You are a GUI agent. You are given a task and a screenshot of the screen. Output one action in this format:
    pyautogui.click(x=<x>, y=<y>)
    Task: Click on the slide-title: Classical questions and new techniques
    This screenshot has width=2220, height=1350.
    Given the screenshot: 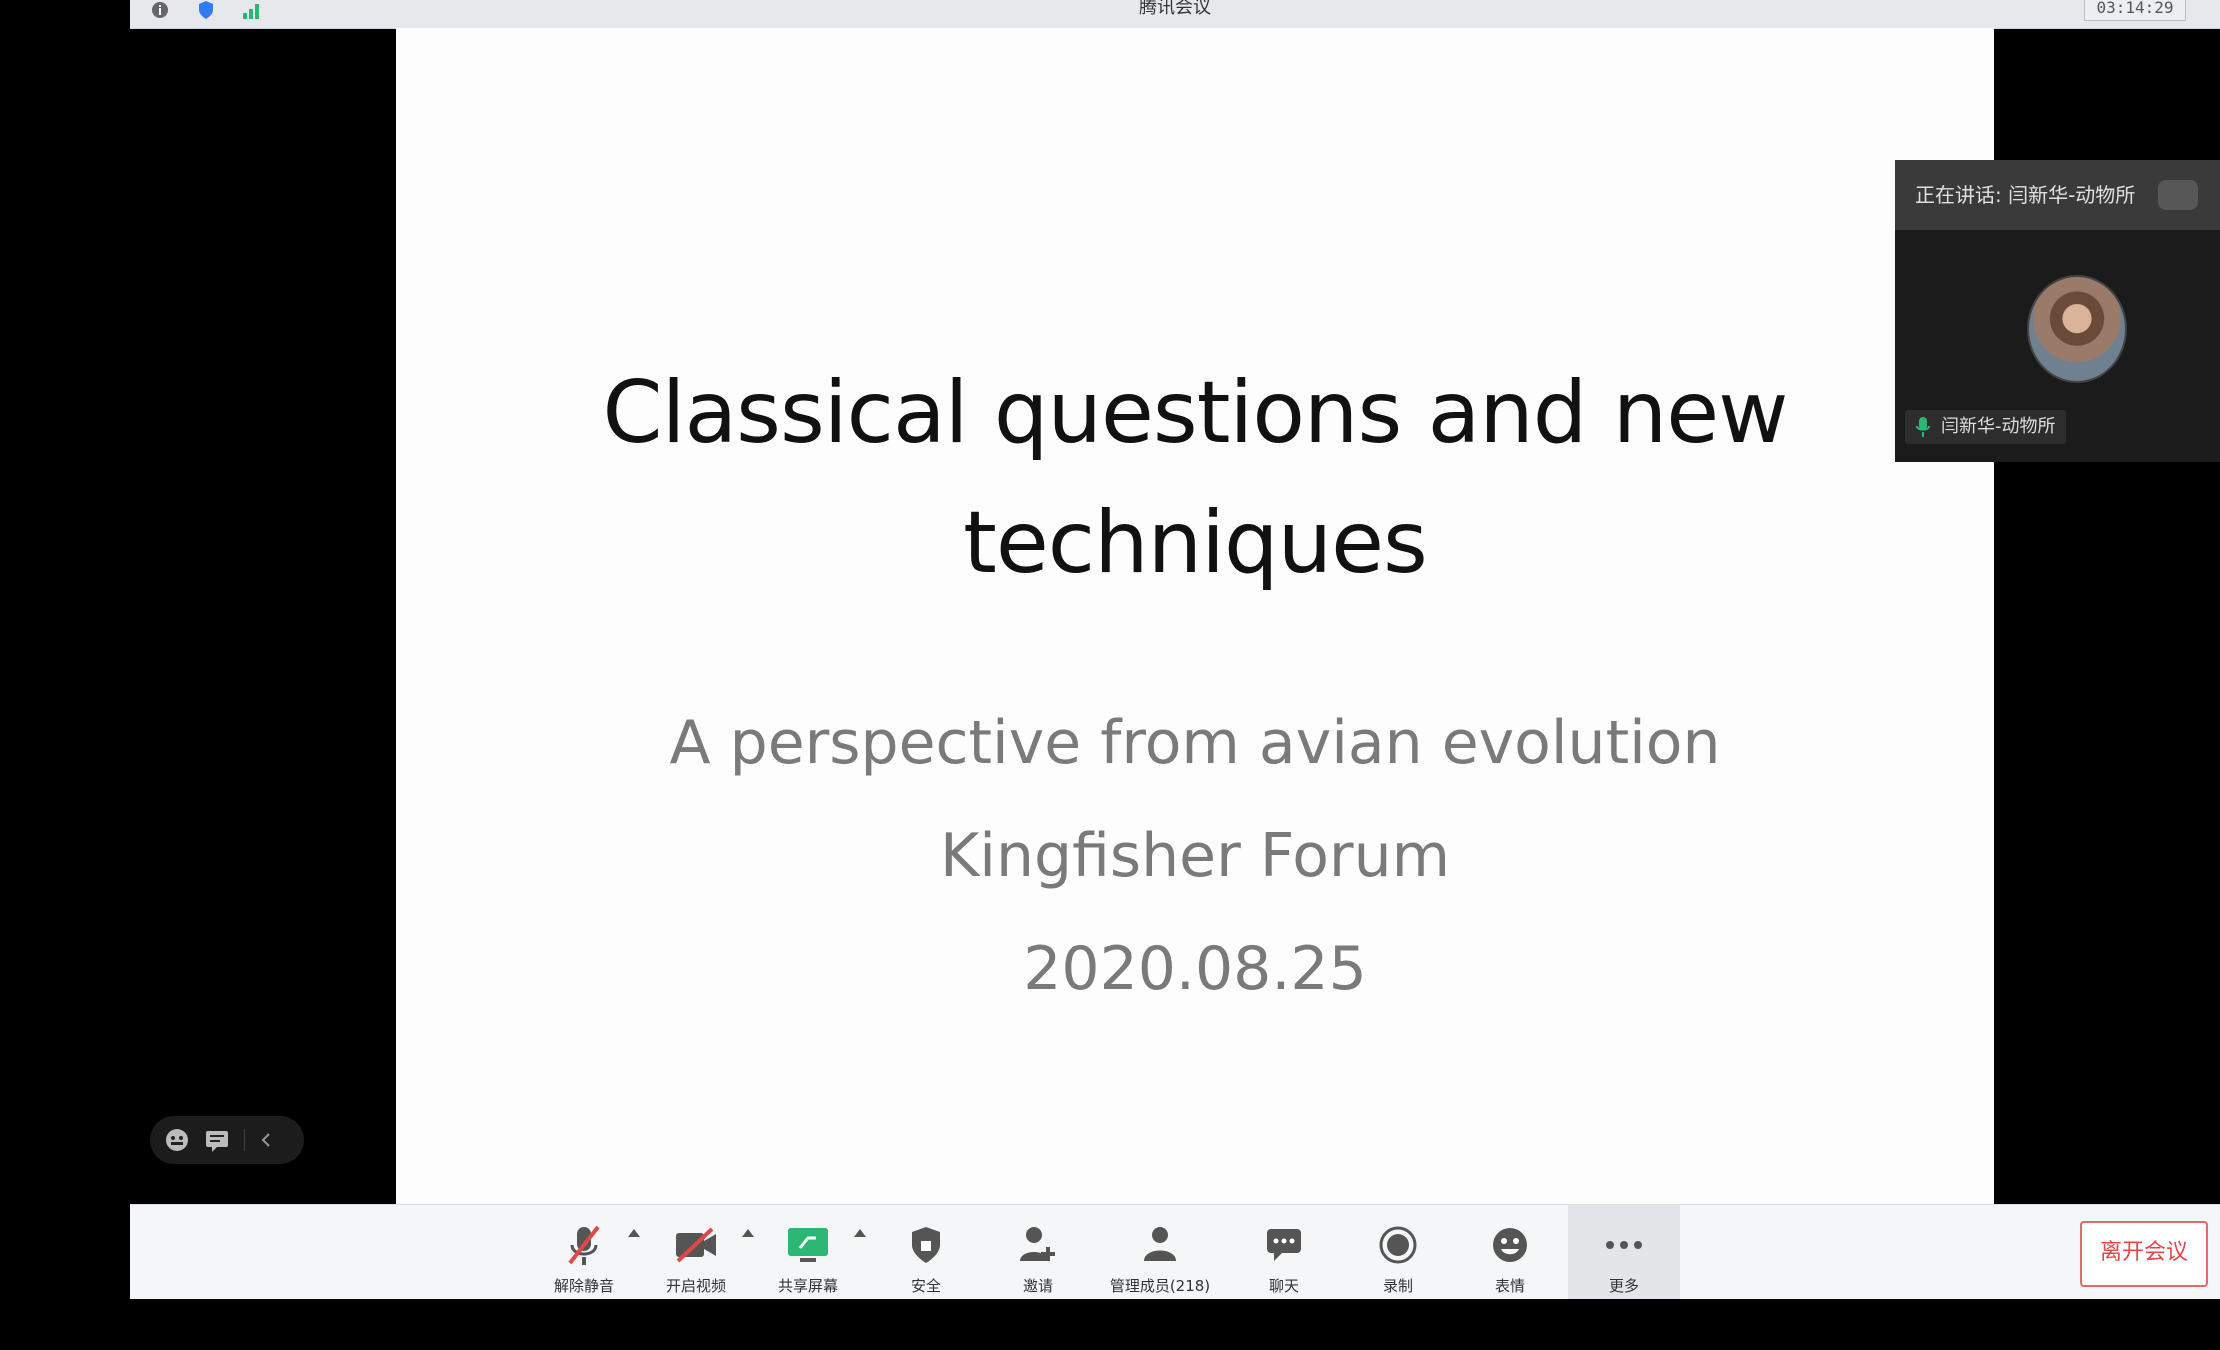 What is the action you would take?
    pyautogui.click(x=1195, y=478)
    